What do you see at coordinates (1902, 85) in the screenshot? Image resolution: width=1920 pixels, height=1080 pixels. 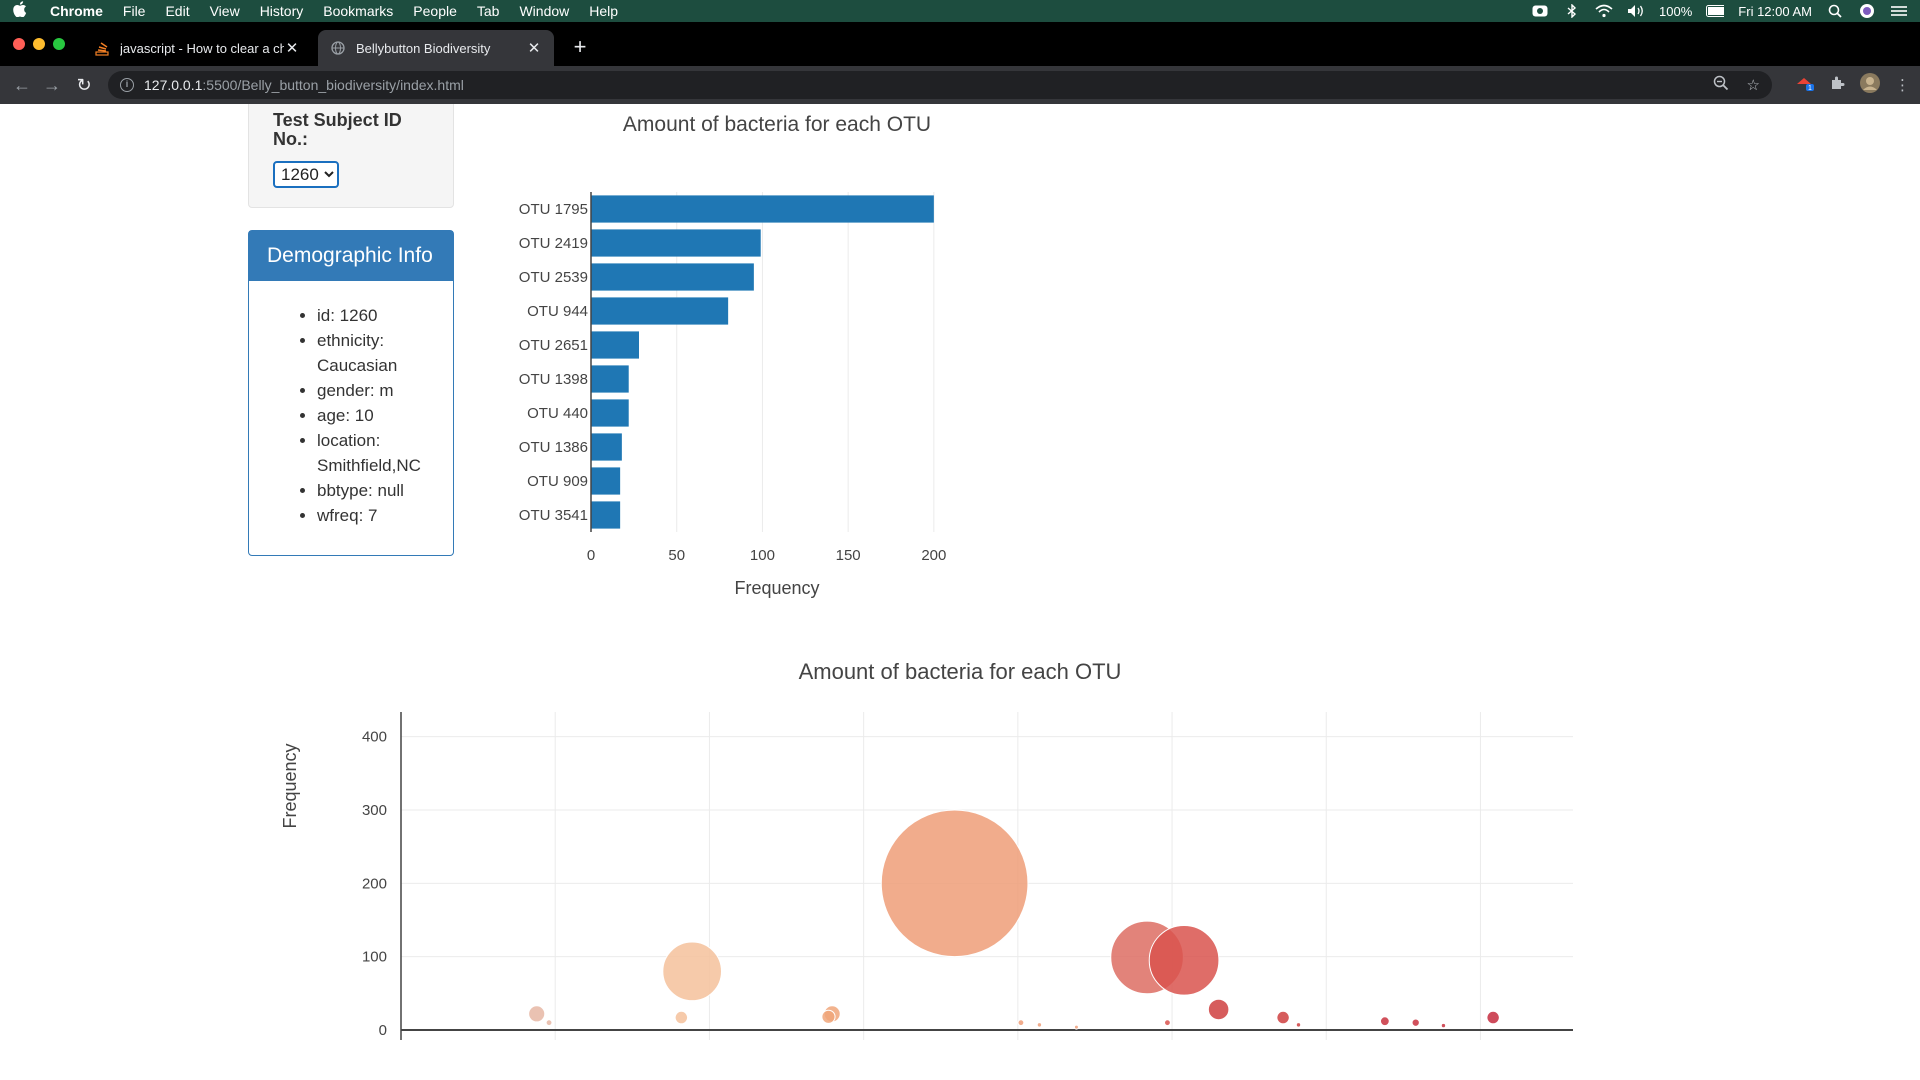 I see `more-menu-icon: ⋮` at bounding box center [1902, 85].